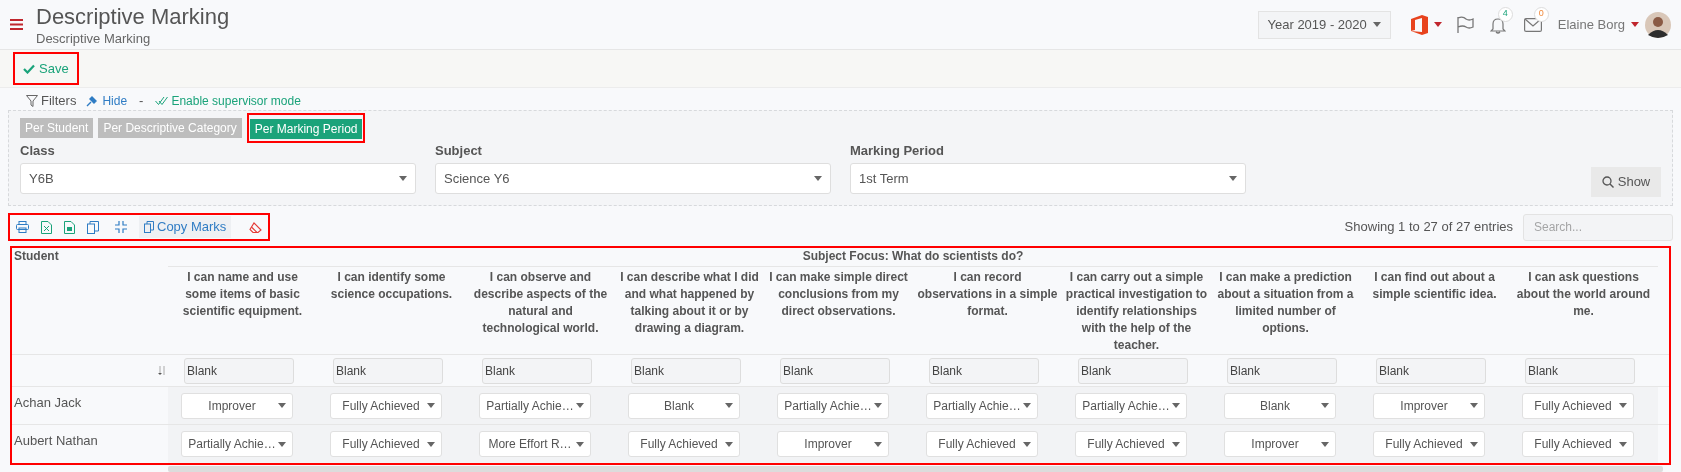 The image size is (1681, 472). What do you see at coordinates (391, 286) in the screenshot?
I see `column-header: I can identify some science occupations.` at bounding box center [391, 286].